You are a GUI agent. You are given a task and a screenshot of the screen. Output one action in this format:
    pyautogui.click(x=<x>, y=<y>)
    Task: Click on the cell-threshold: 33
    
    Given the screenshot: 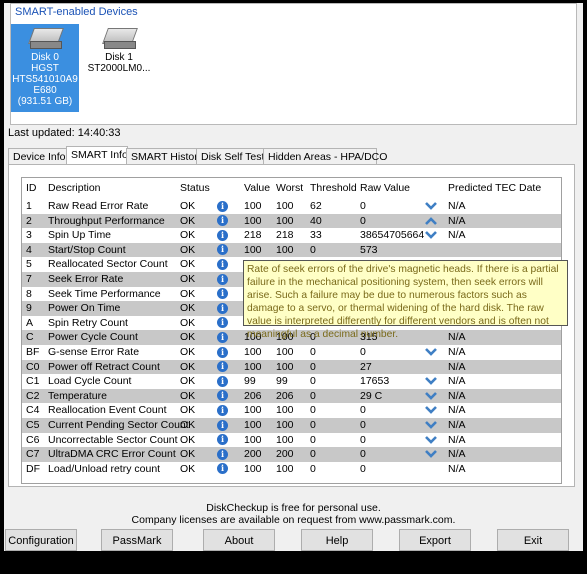 What is the action you would take?
    pyautogui.click(x=316, y=235)
    